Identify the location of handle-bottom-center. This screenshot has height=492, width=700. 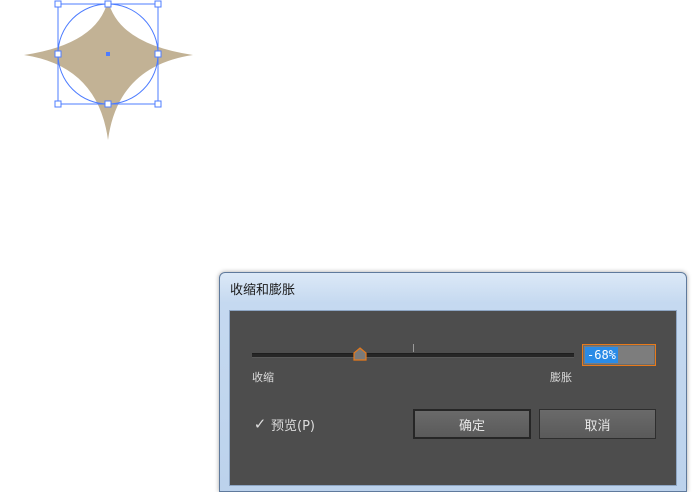
(108, 104).